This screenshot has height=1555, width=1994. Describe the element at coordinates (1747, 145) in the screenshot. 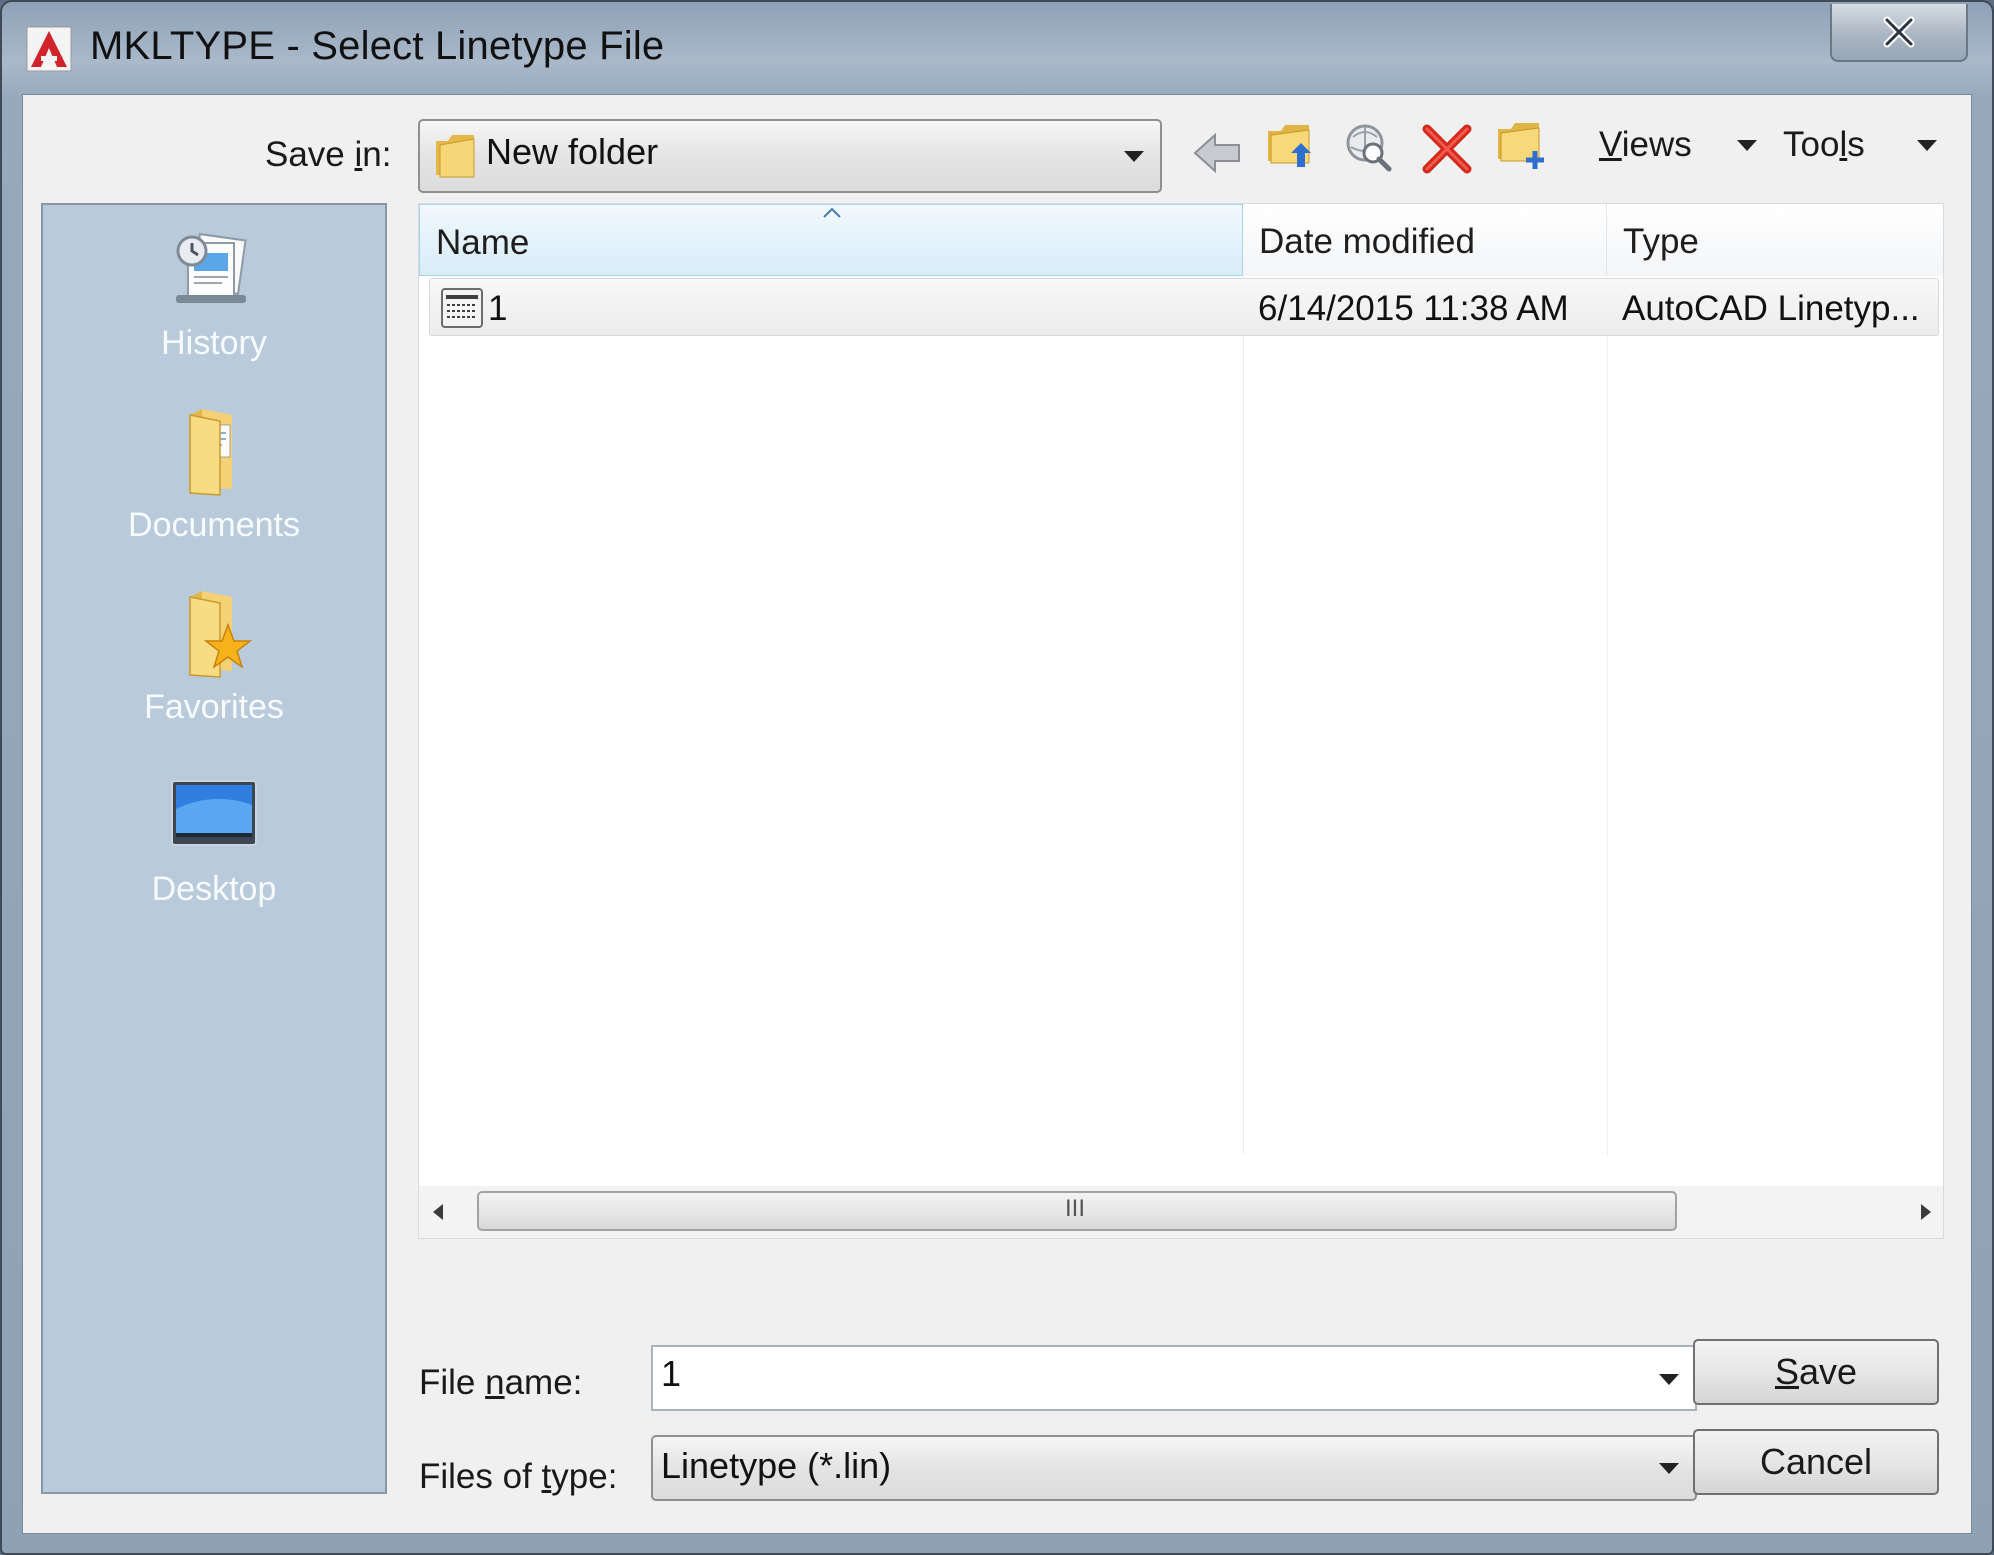

I see `views-chevron-down-icon` at that location.